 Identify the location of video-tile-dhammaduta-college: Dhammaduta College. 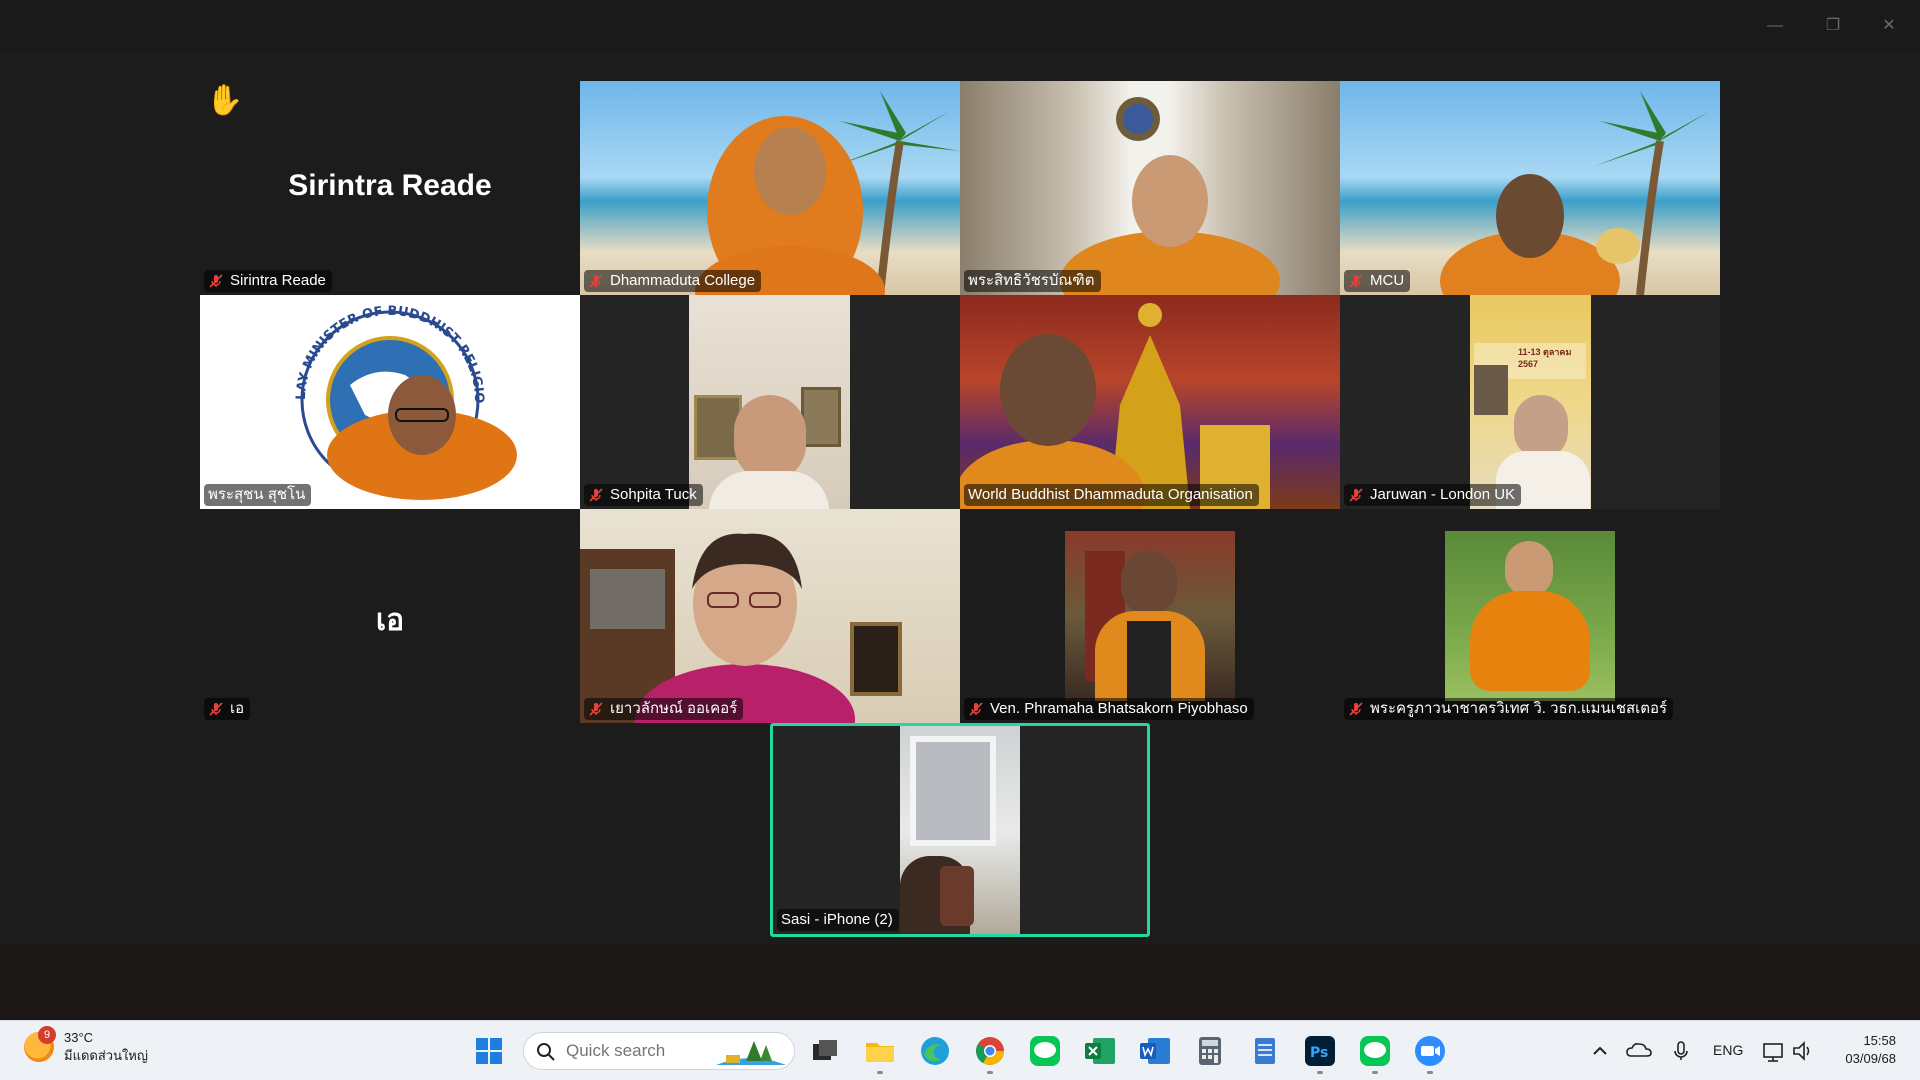
(770, 188).